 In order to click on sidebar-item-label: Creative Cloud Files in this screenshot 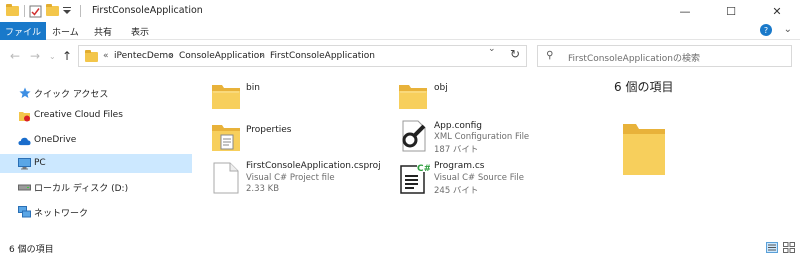, I will do `click(78, 115)`.